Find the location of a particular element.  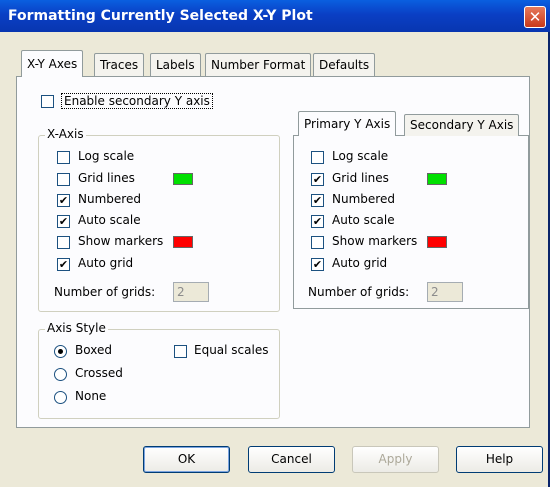

apply-button: Apply is located at coordinates (395, 459).